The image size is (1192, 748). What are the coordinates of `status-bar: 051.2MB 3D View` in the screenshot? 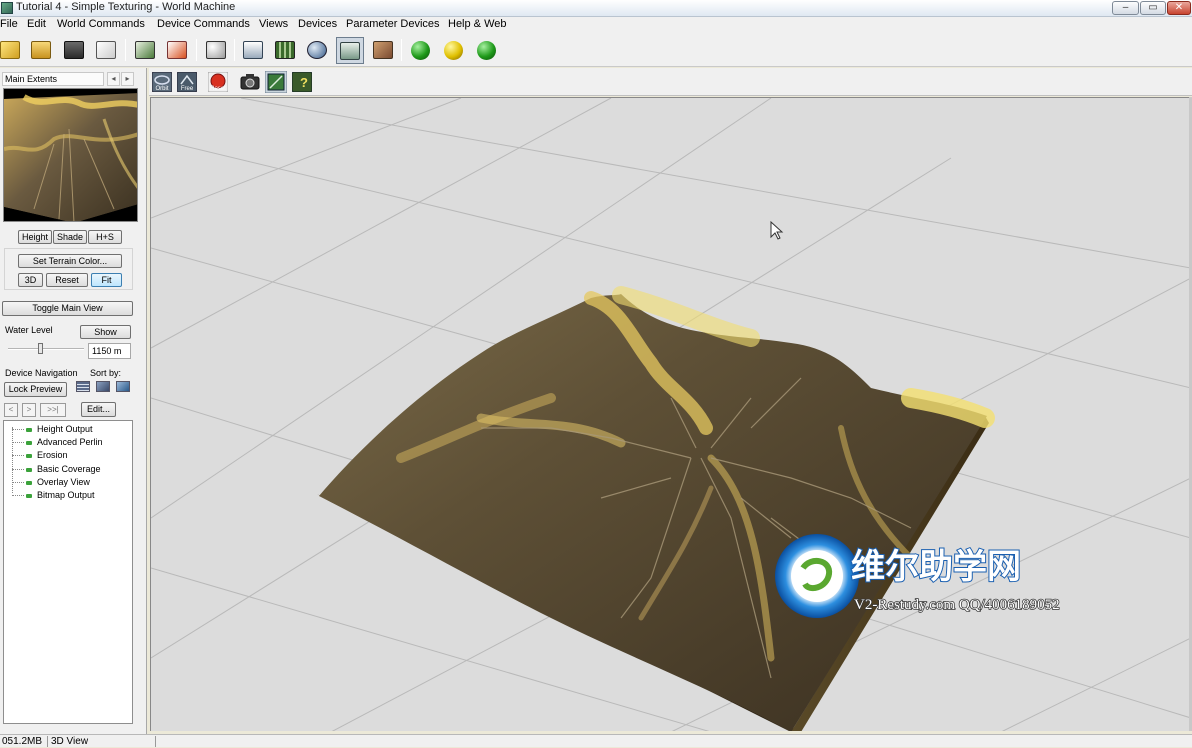 It's located at (596, 740).